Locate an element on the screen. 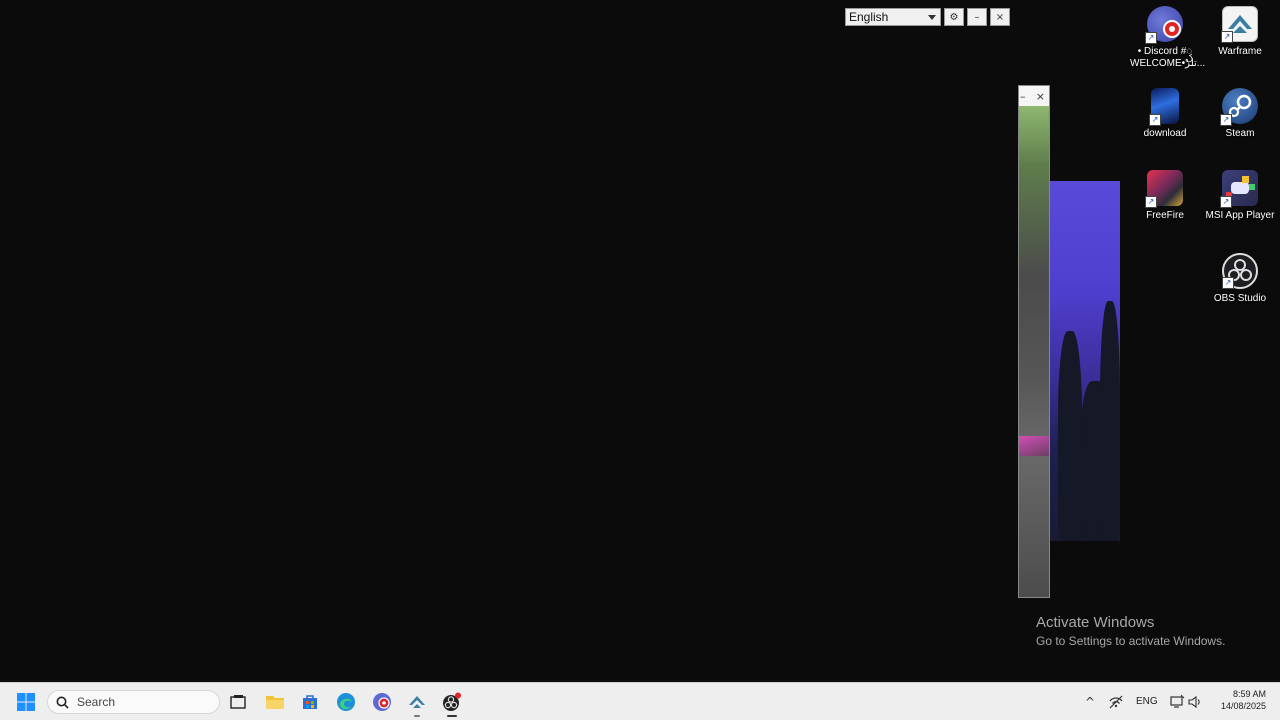 This screenshot has width=1280, height=720. desktop-icon-label: MSI App Player is located at coordinates (1240, 215).